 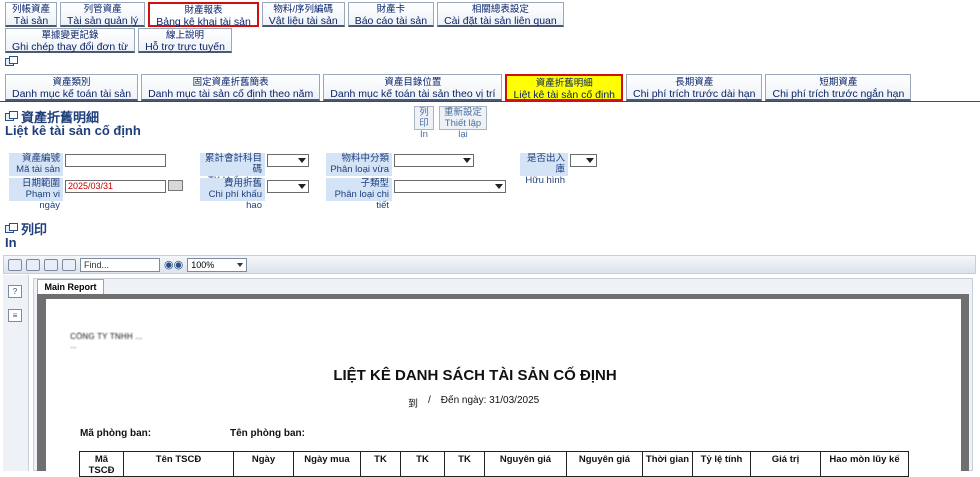 I want to click on table-header-cell: Ngày, so click(x=263, y=464).